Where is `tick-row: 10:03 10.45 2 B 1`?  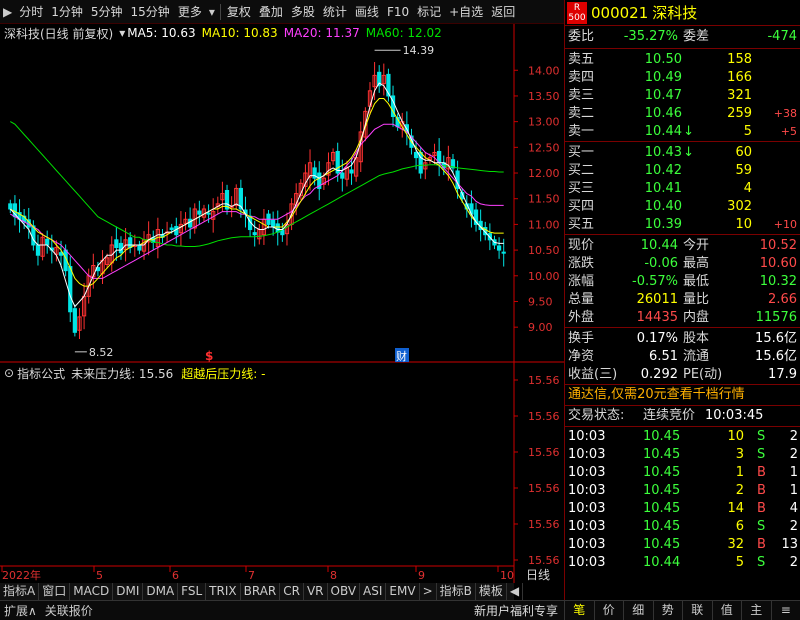
tick-row: 10:03 10.45 2 B 1 is located at coordinates (682, 491).